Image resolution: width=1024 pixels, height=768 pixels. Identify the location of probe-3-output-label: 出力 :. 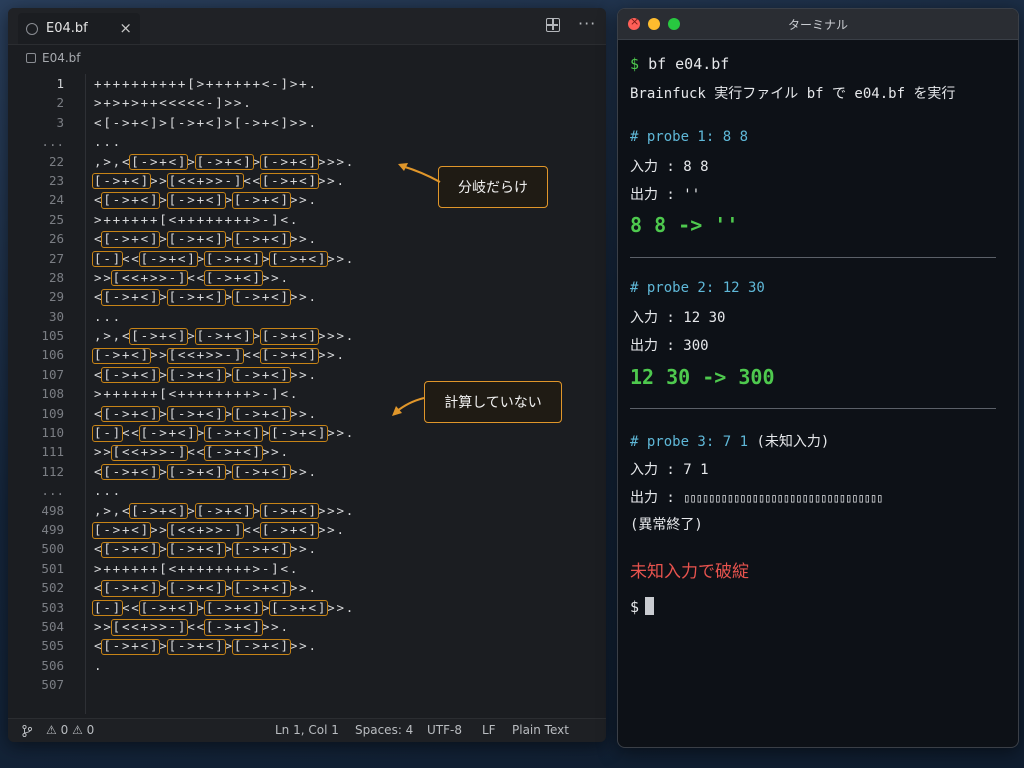
(652, 498).